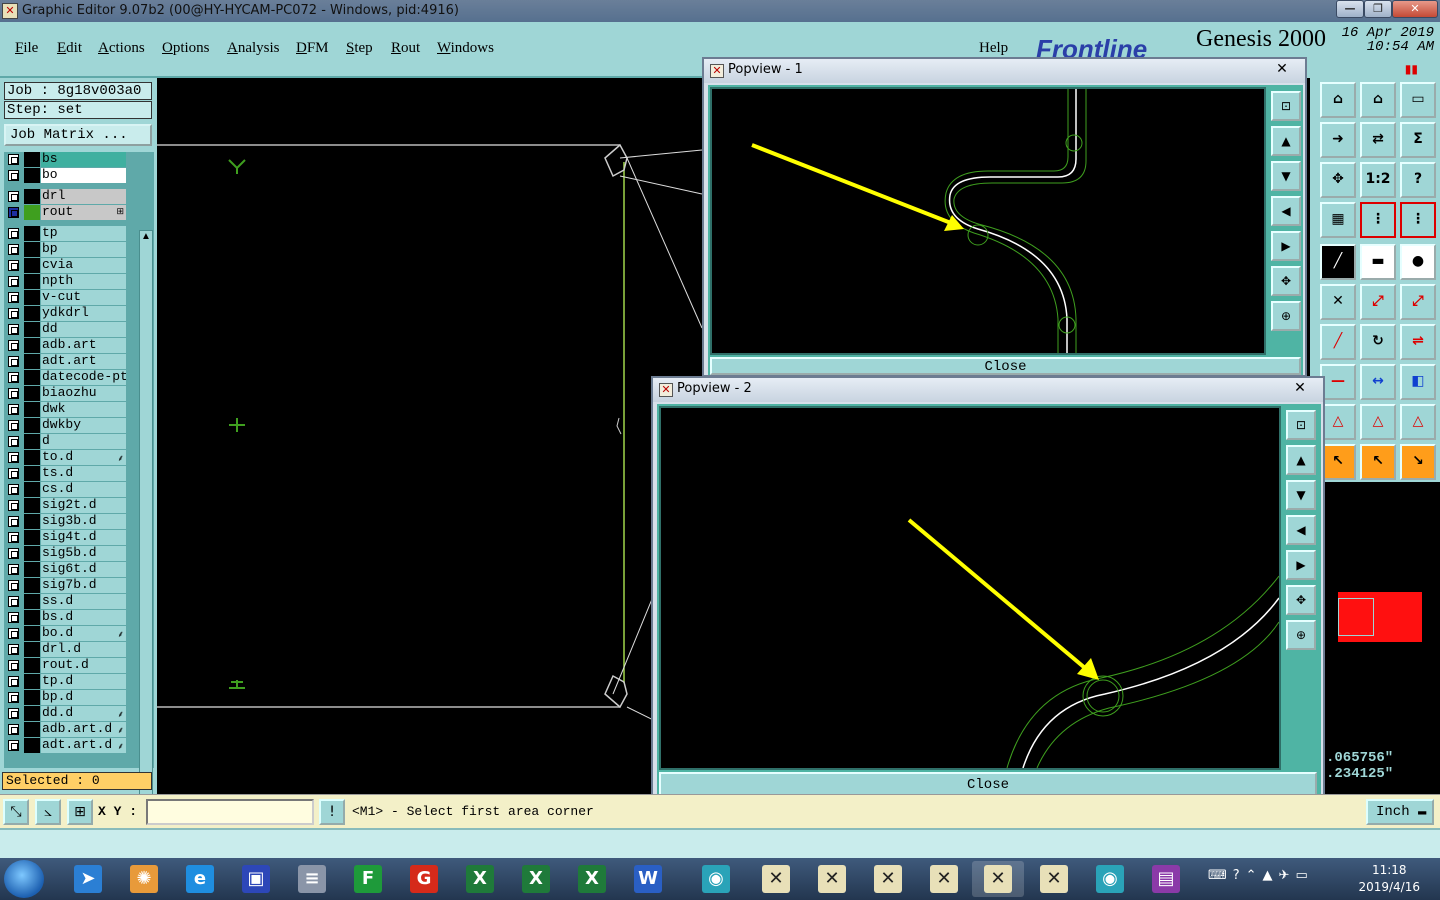 Image resolution: width=1440 pixels, height=900 pixels. Describe the element at coordinates (80, 812) in the screenshot. I see `grid-snap-icon: ⊞` at that location.